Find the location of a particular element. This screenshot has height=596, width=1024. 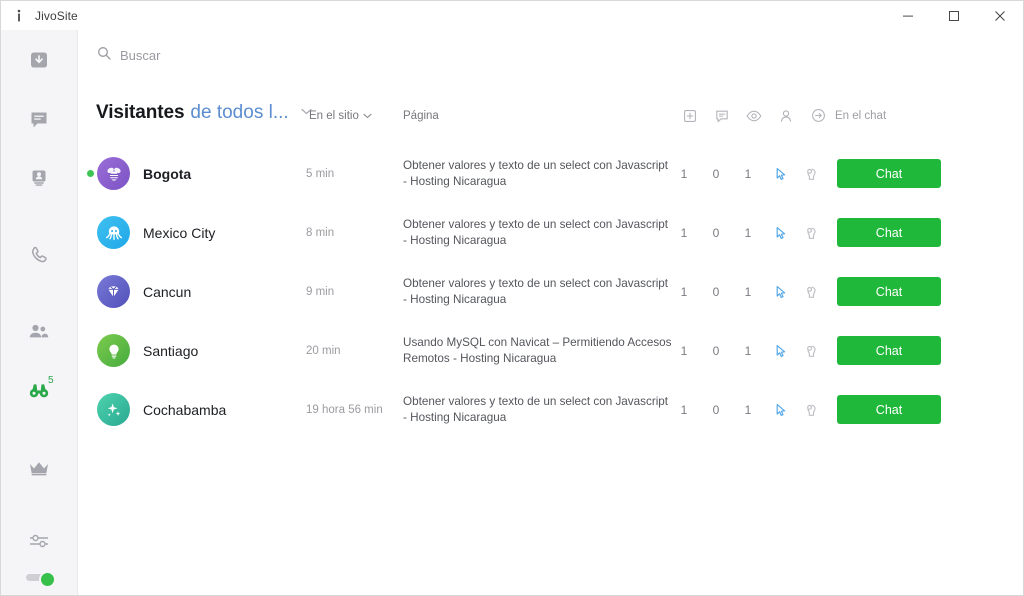

page-title: Visitantes is located at coordinates (140, 112).